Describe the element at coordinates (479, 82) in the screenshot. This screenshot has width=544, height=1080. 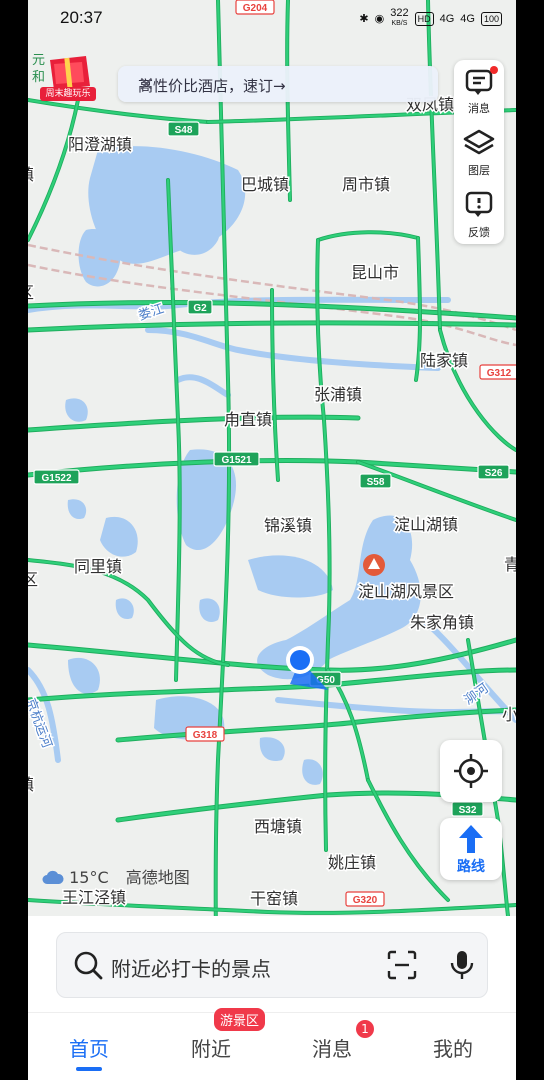
I see `message-icon` at that location.